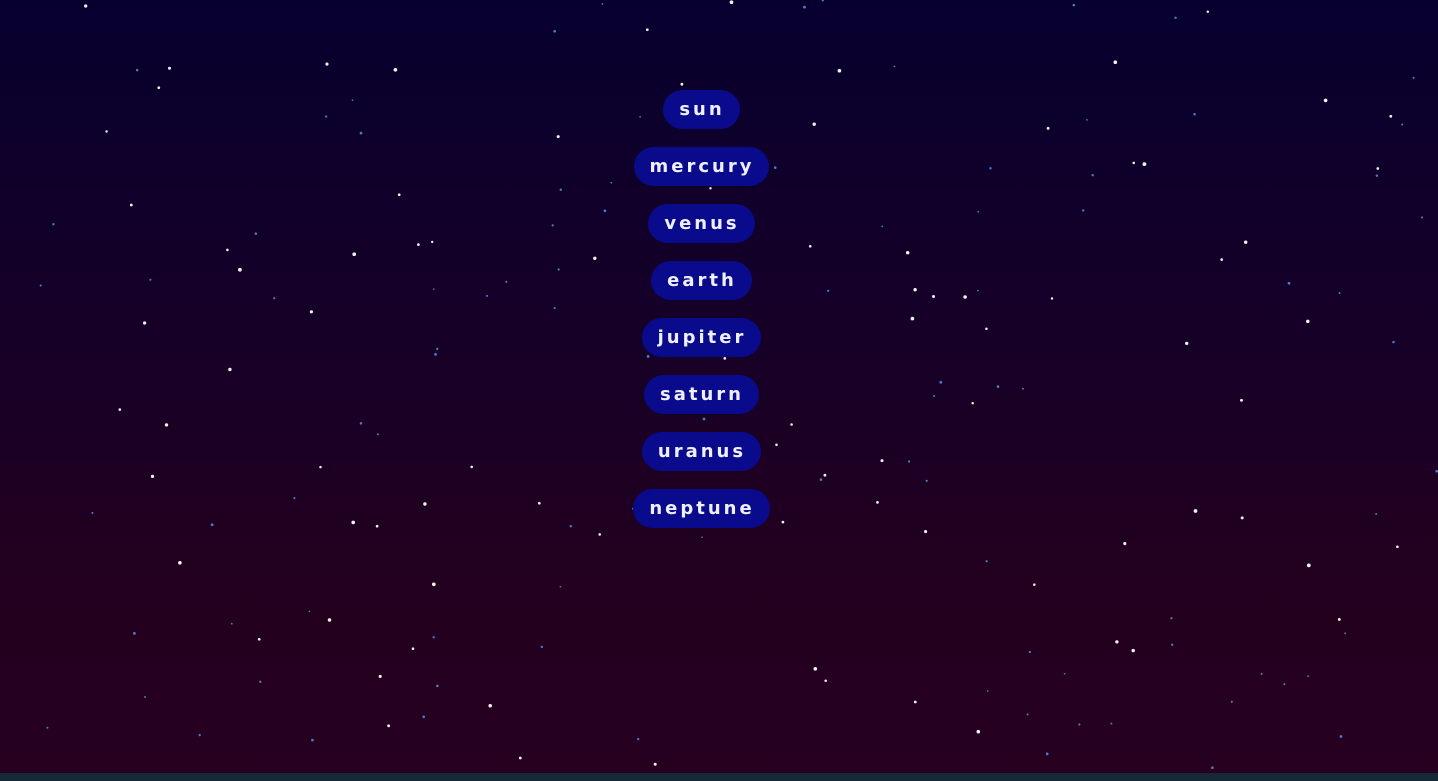 This screenshot has height=781, width=1438. I want to click on planet-button-venus: venus, so click(701, 223).